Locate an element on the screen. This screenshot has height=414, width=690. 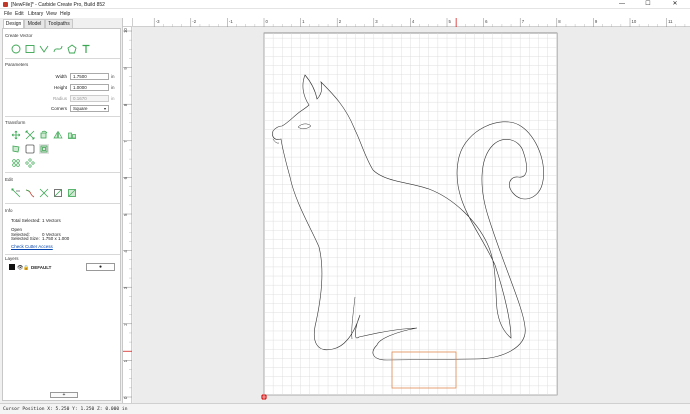
add-layer-button: + is located at coordinates (64, 395).